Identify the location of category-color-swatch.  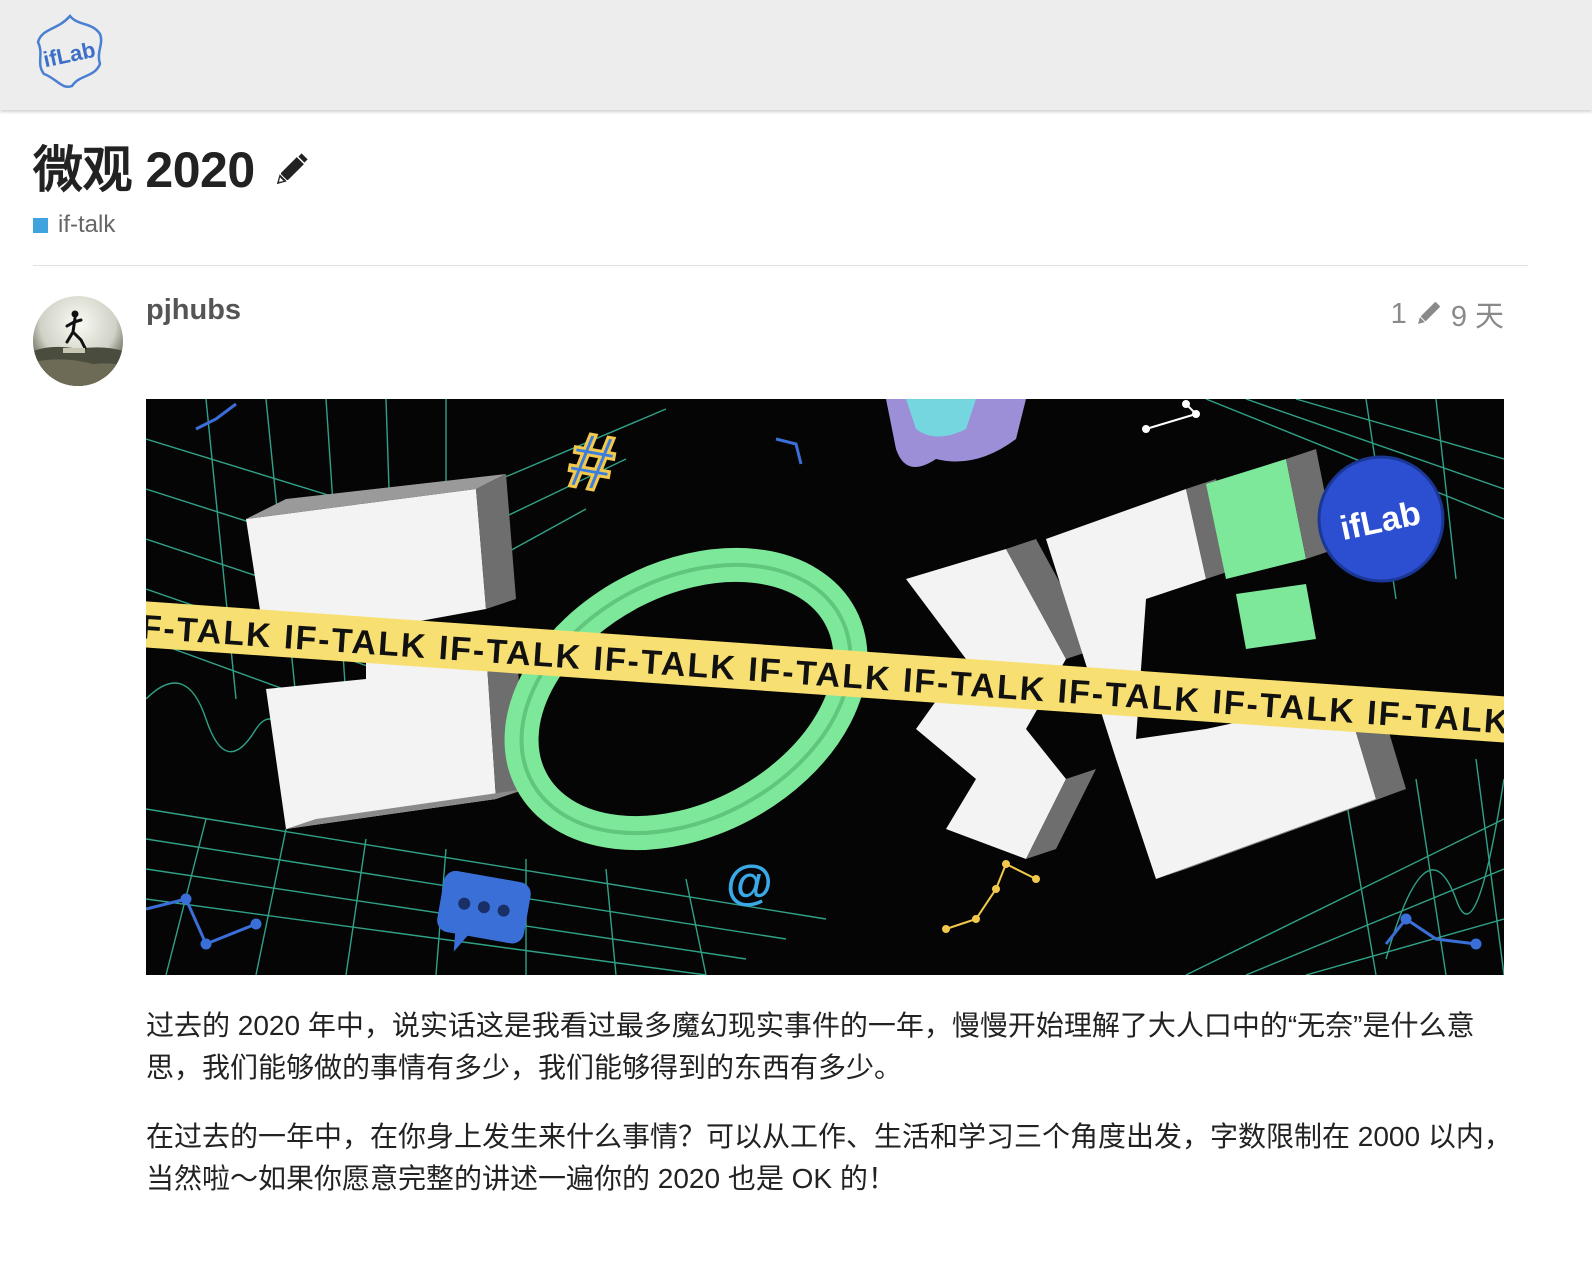
(40, 225).